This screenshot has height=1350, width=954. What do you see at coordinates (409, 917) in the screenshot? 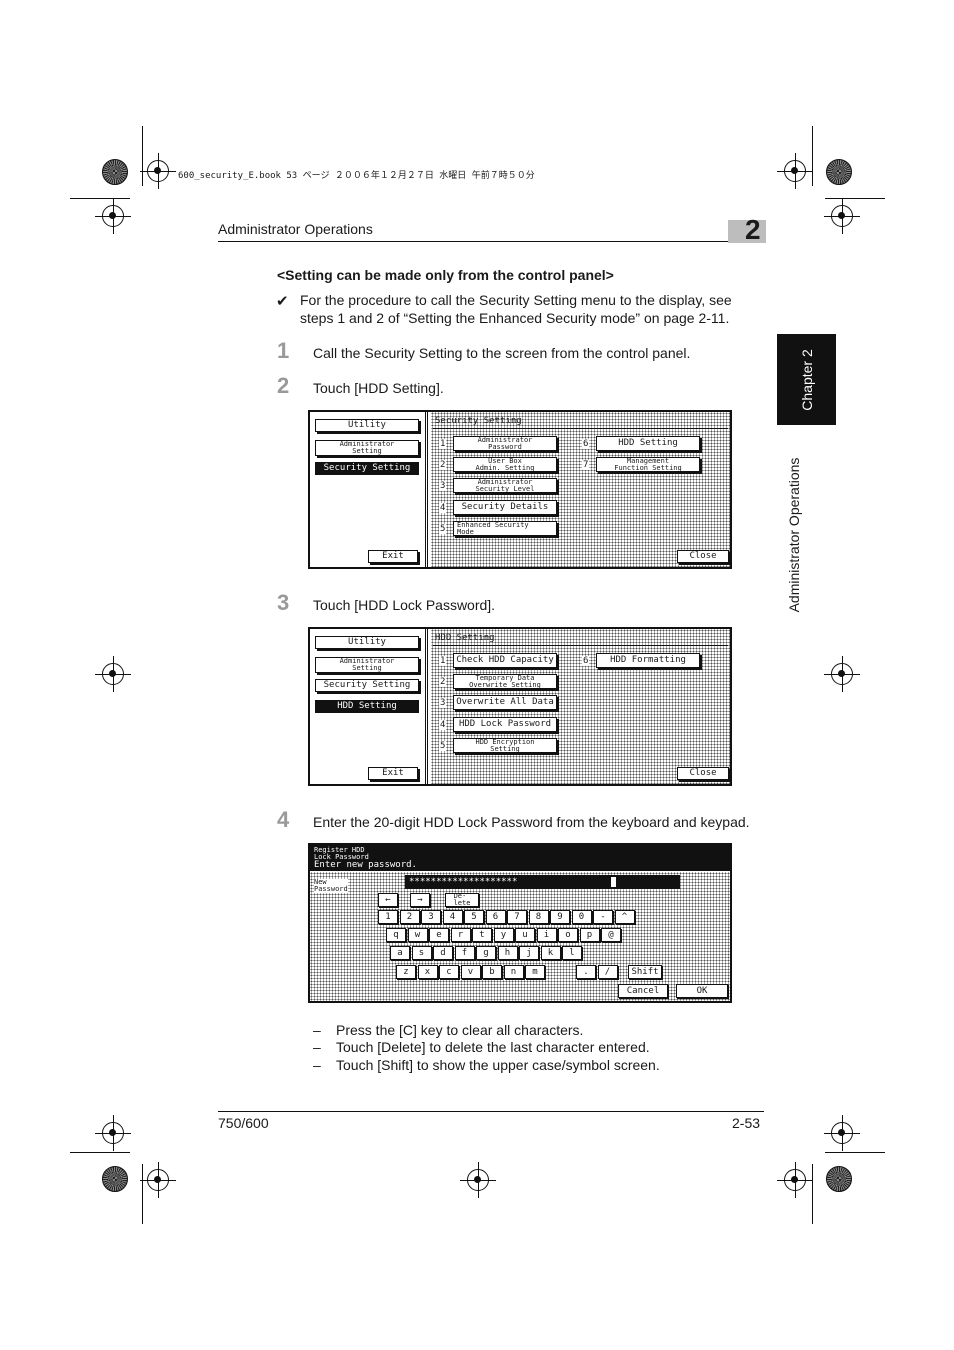
I see `key-button: 2` at bounding box center [409, 917].